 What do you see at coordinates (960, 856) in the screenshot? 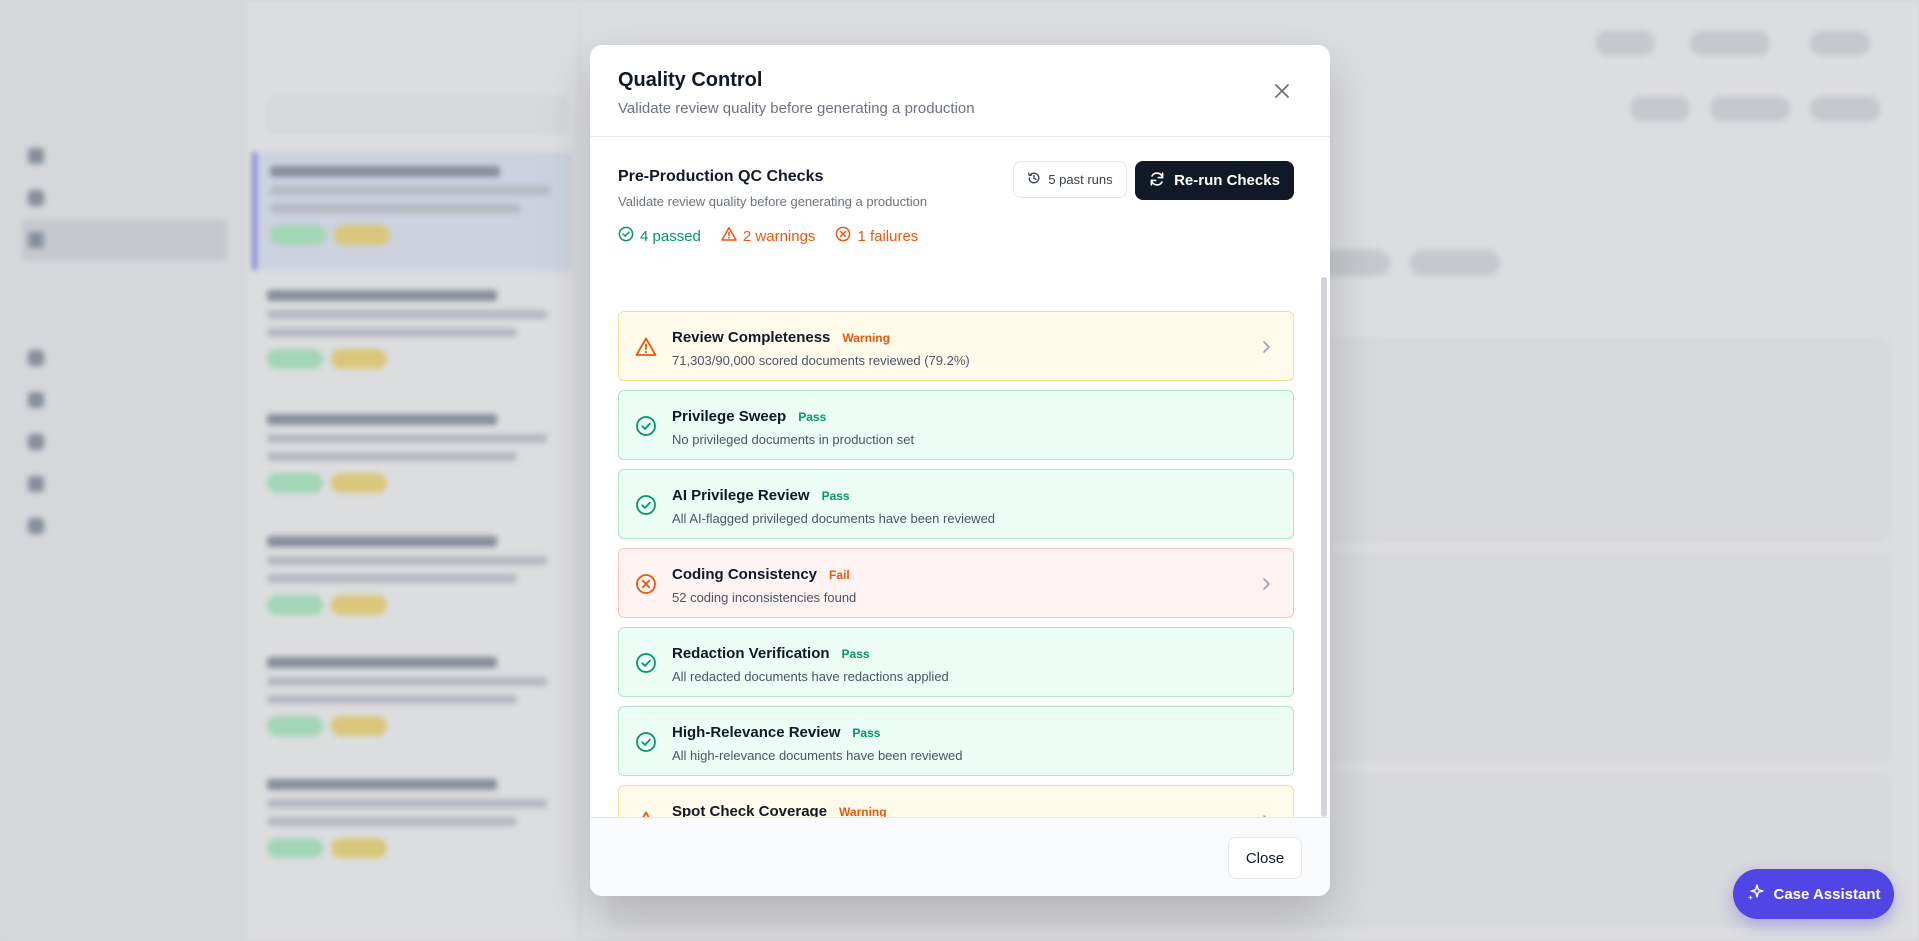
I see `modal-footer: Close` at bounding box center [960, 856].